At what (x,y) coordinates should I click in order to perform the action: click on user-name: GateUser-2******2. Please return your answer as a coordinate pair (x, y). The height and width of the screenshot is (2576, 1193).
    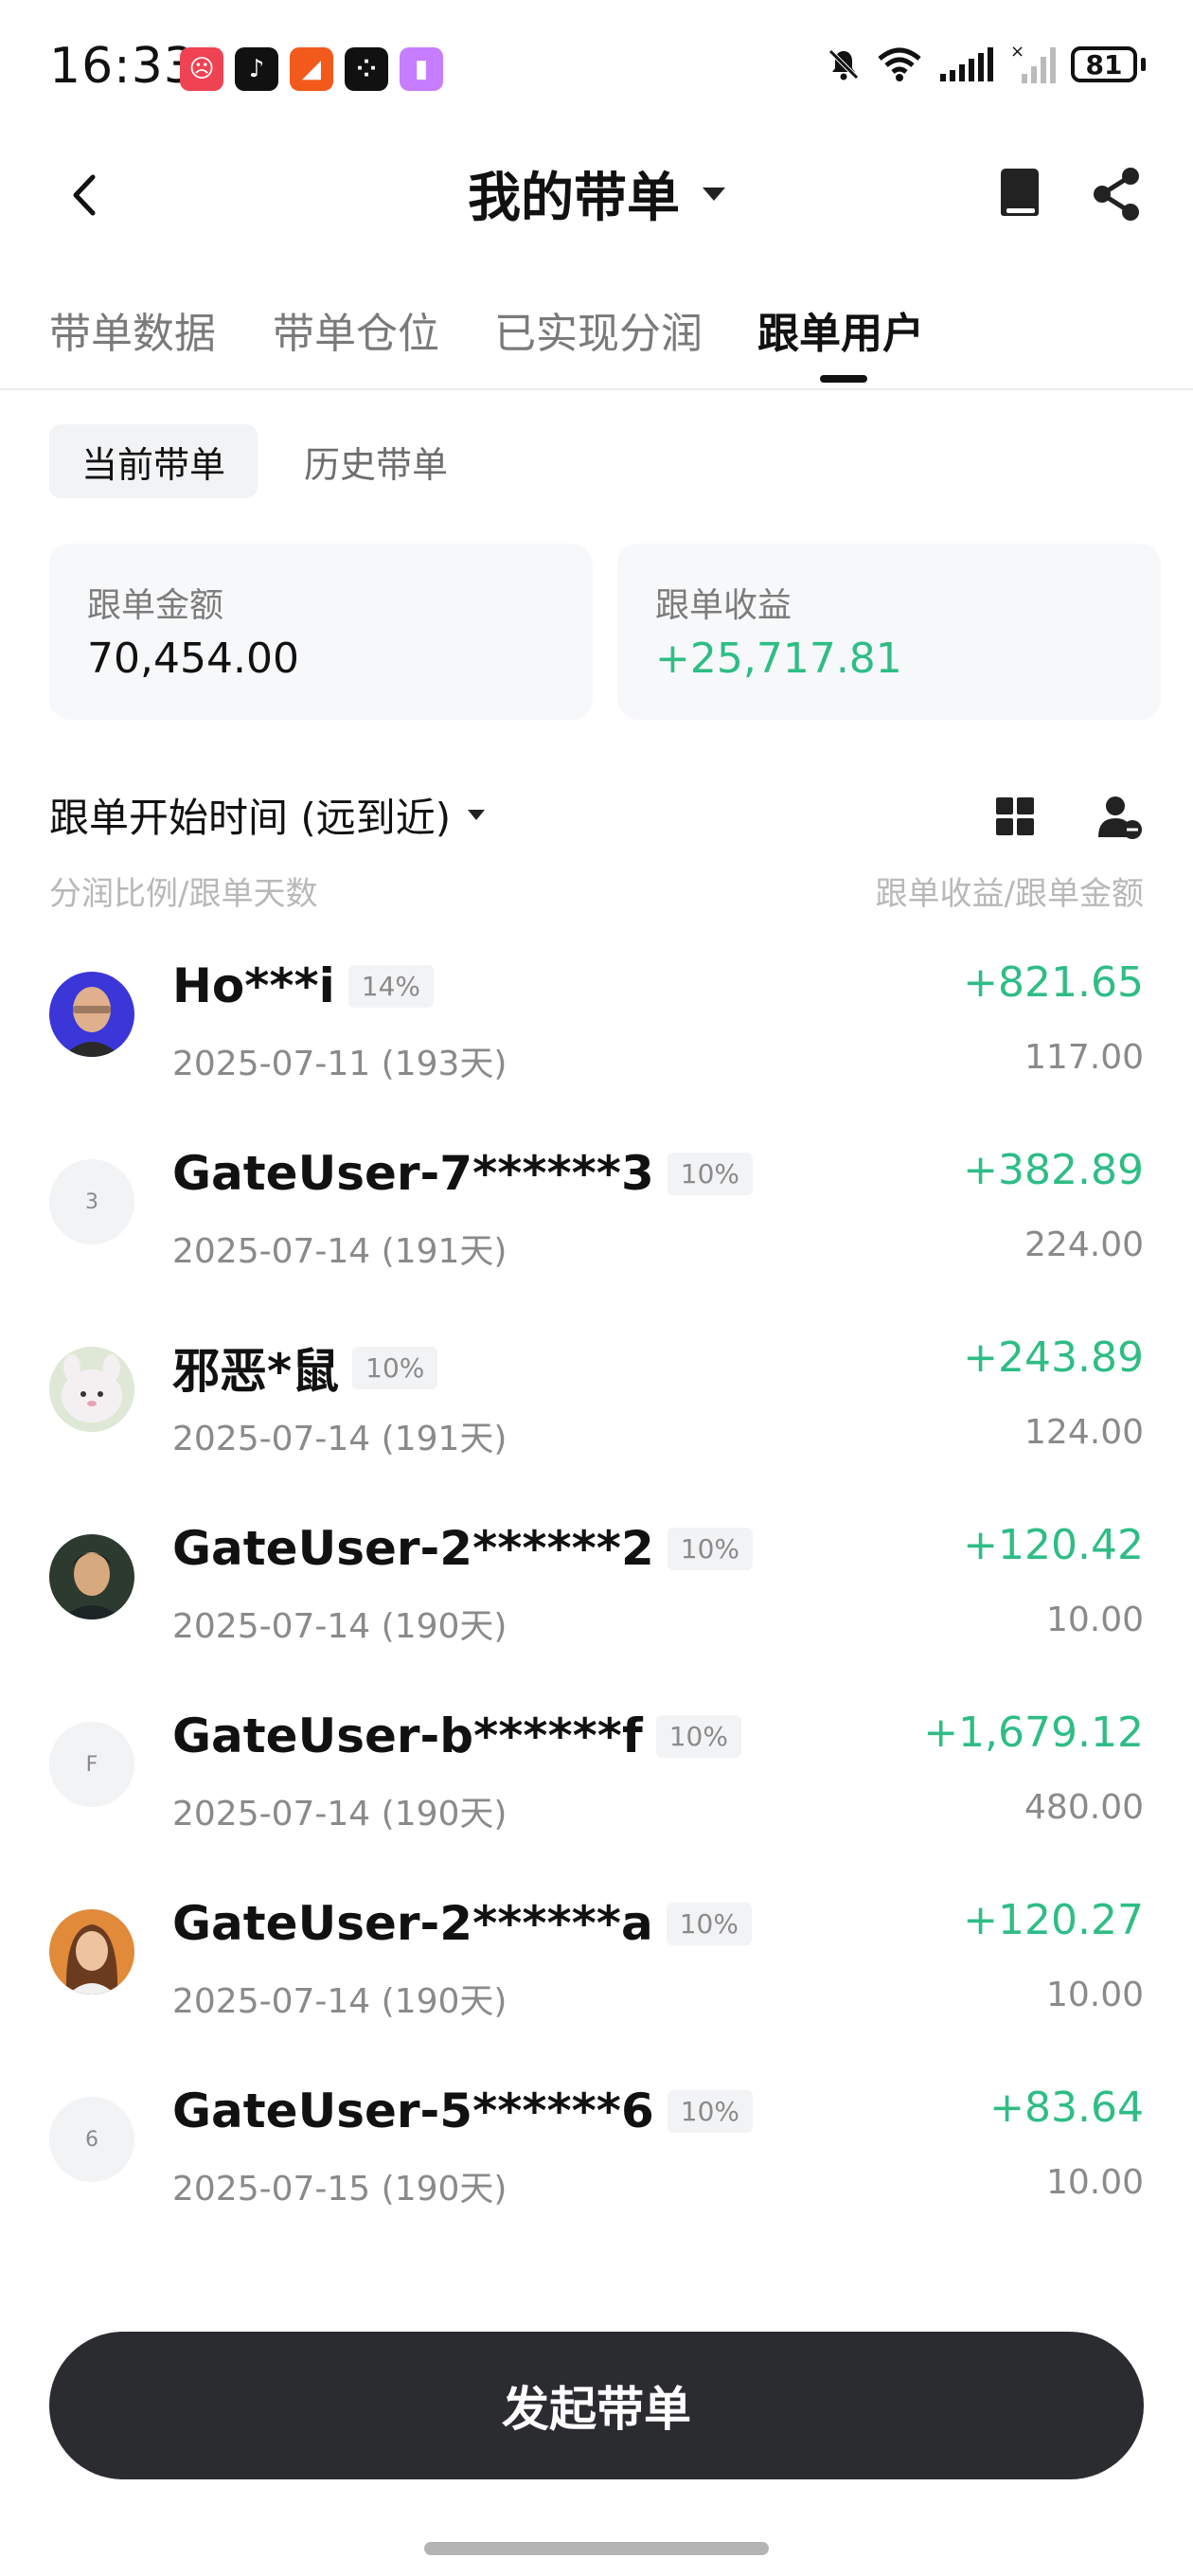
    Looking at the image, I should click on (413, 1548).